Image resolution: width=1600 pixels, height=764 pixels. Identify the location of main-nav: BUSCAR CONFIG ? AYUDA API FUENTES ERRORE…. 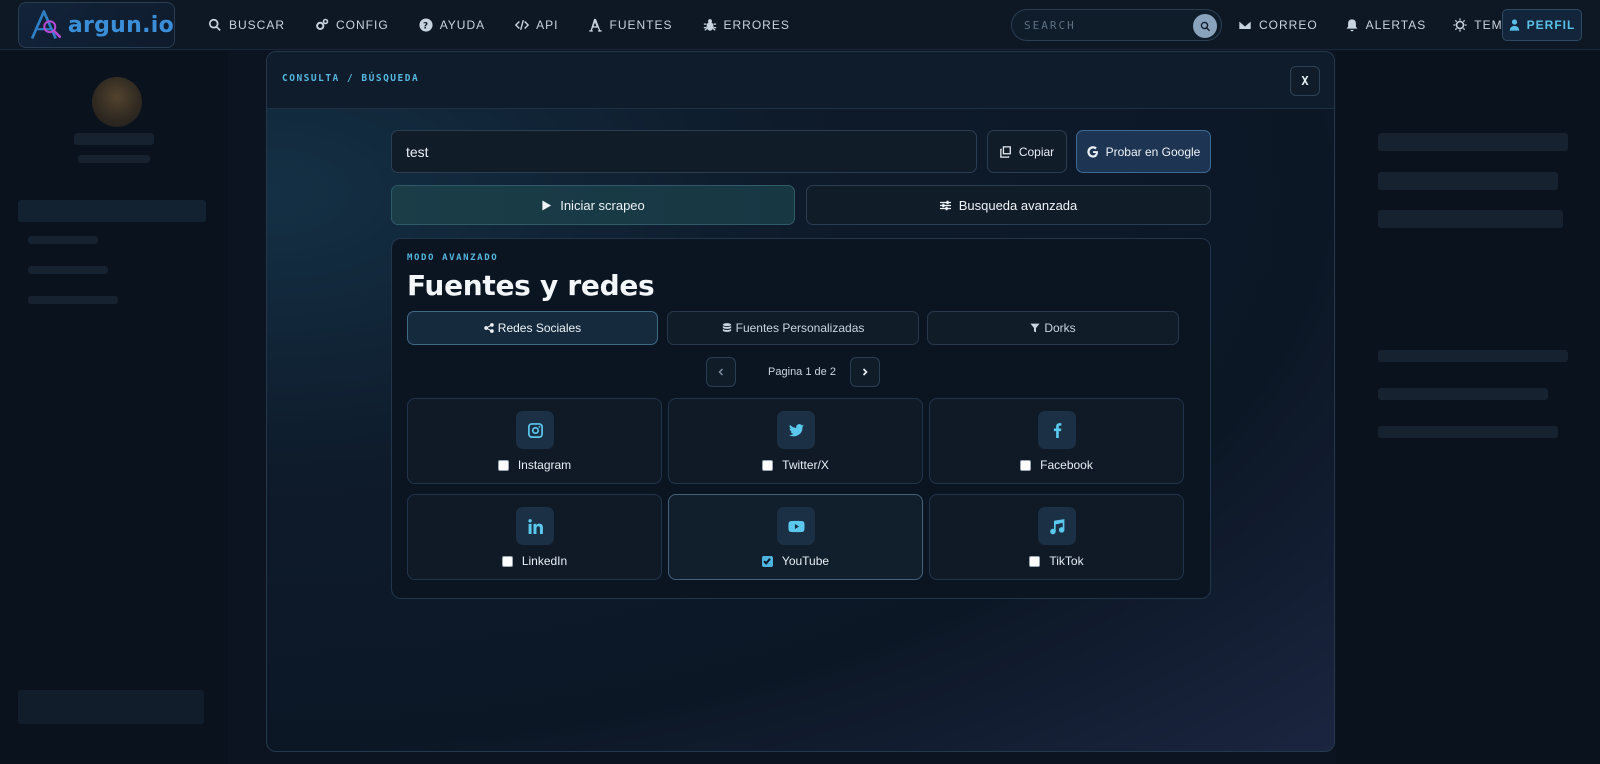
(514, 25).